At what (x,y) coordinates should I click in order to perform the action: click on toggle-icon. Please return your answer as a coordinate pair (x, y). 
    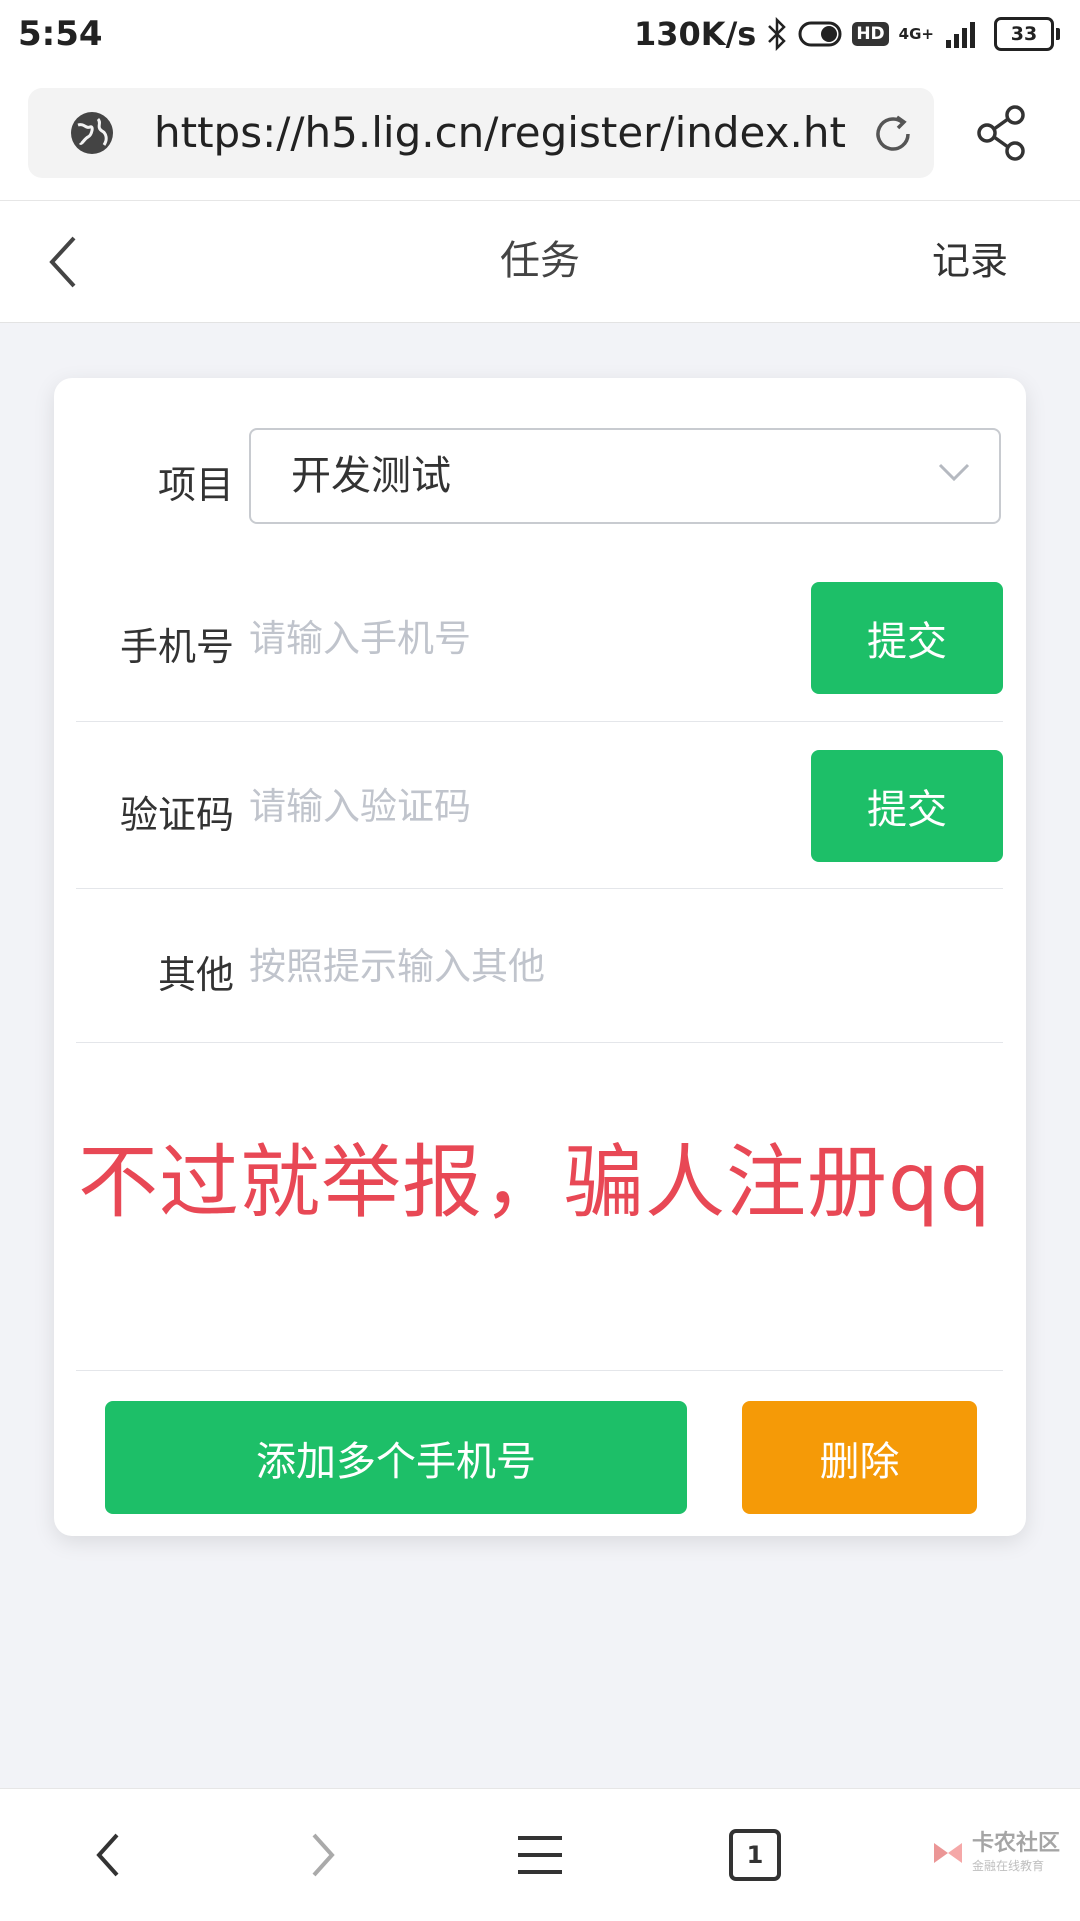
    Looking at the image, I should click on (820, 34).